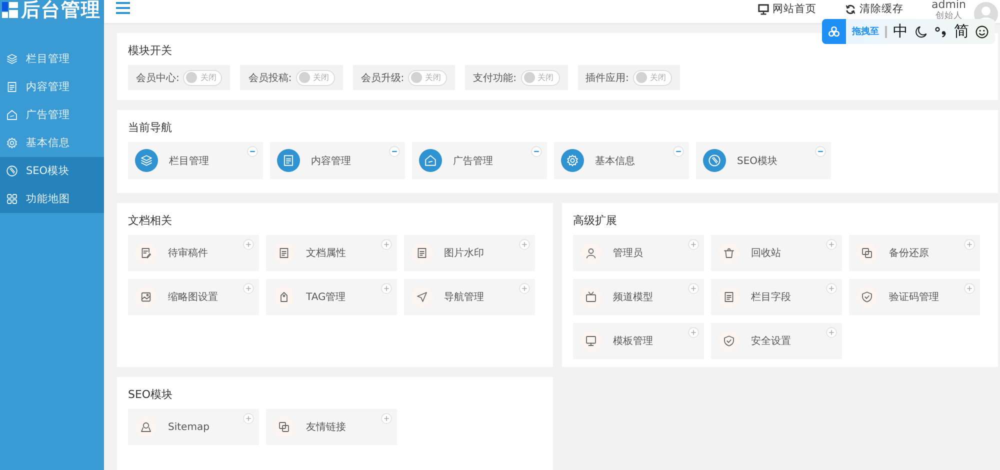 The width and height of the screenshot is (1000, 470). I want to click on shortcut-tile: 管理员, so click(638, 253).